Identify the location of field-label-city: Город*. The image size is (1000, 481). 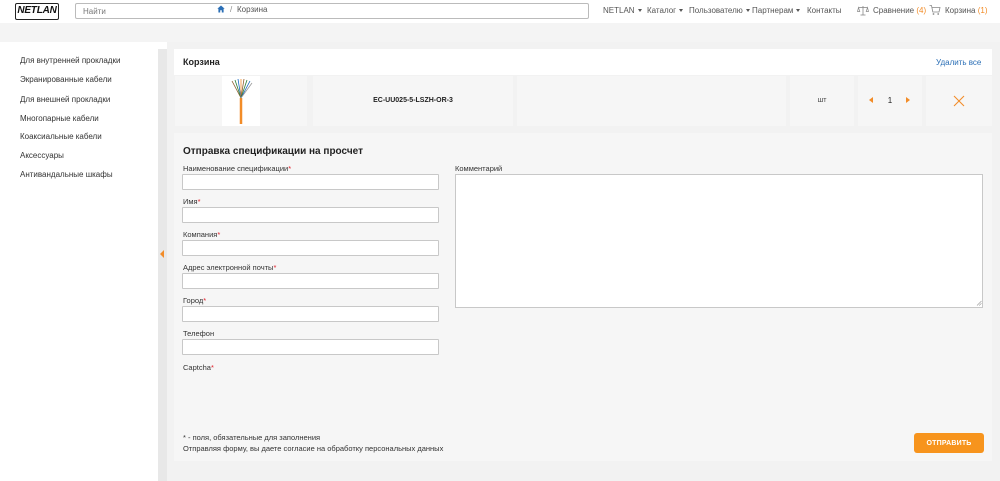
(195, 300).